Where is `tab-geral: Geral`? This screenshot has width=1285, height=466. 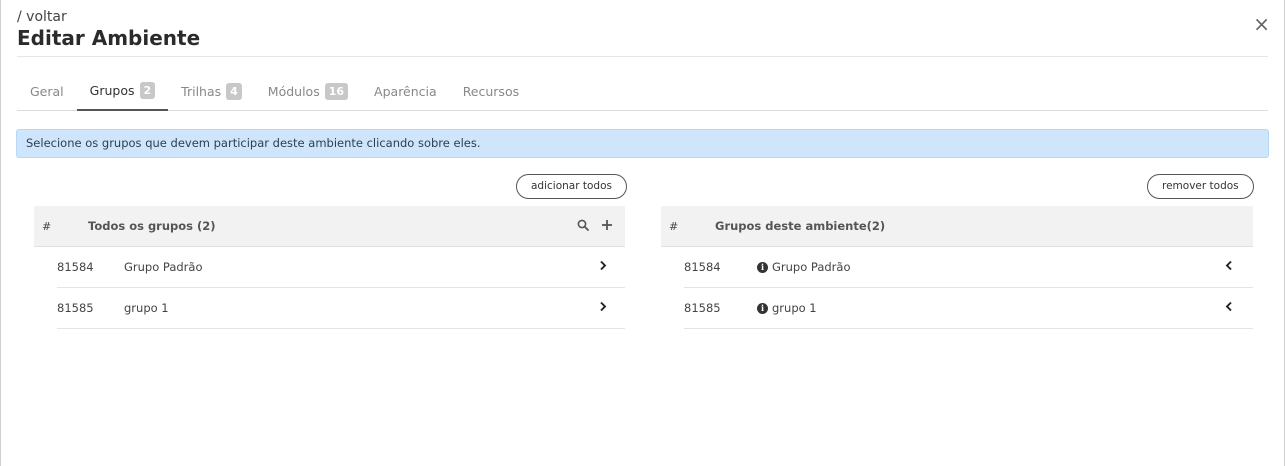
tab-geral: Geral is located at coordinates (47, 91).